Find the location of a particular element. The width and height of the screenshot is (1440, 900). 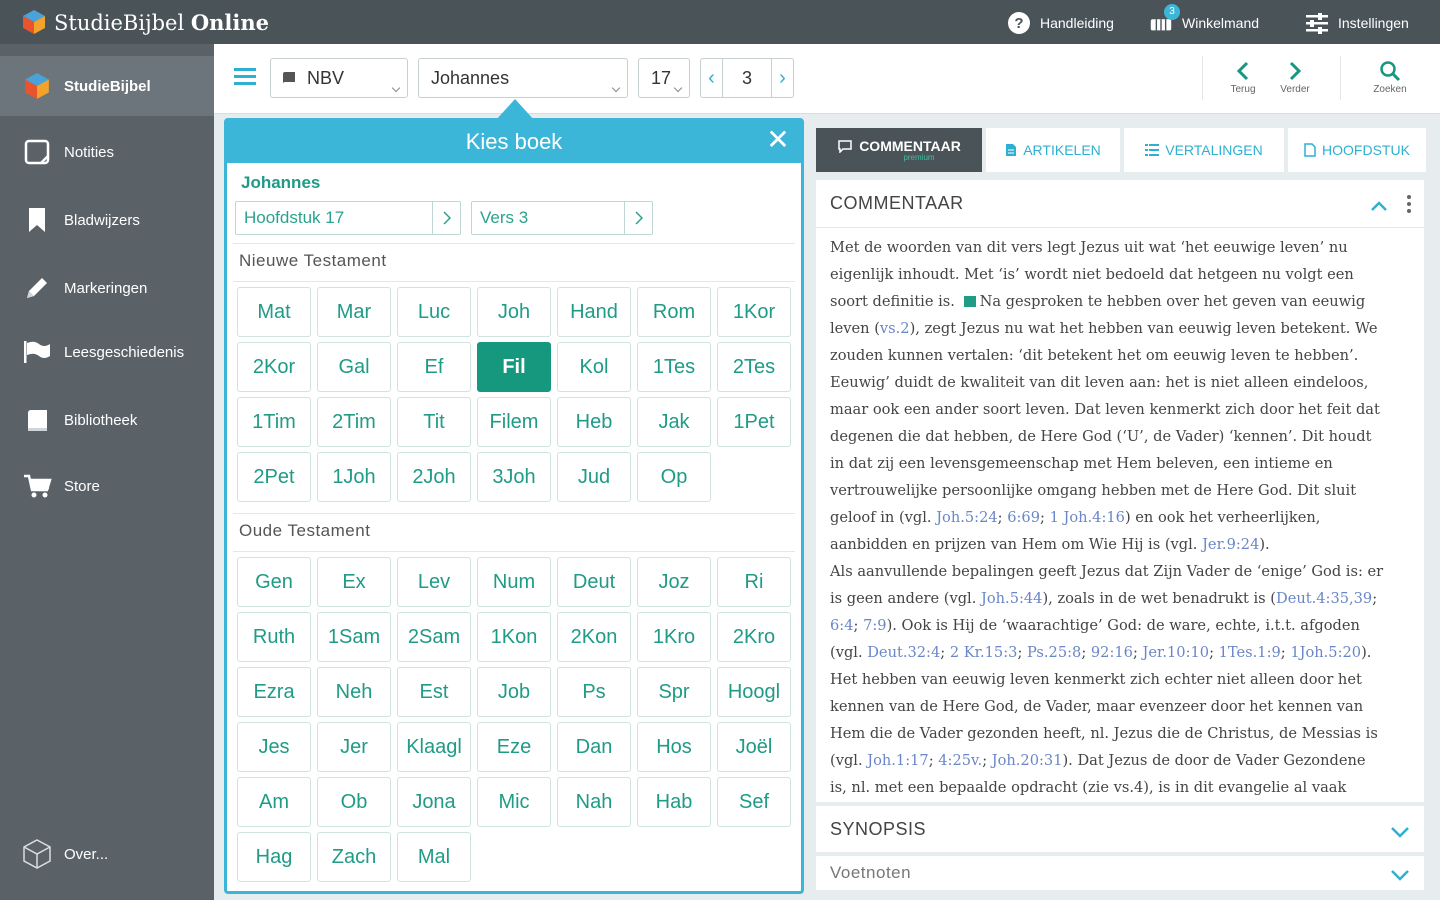

footnotes-section: Voetnoten is located at coordinates (1120, 873).